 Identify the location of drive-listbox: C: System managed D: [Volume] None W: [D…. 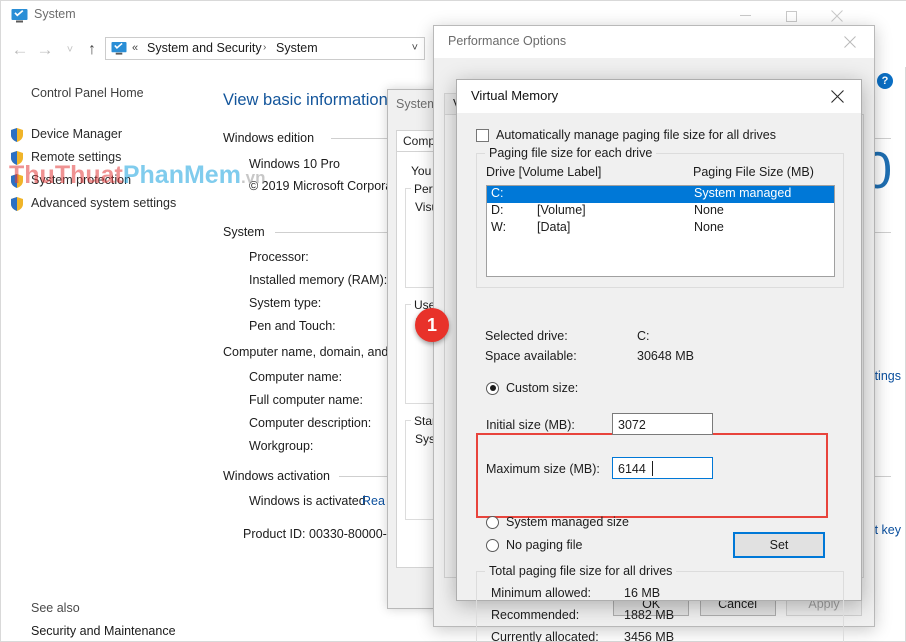
(660, 231).